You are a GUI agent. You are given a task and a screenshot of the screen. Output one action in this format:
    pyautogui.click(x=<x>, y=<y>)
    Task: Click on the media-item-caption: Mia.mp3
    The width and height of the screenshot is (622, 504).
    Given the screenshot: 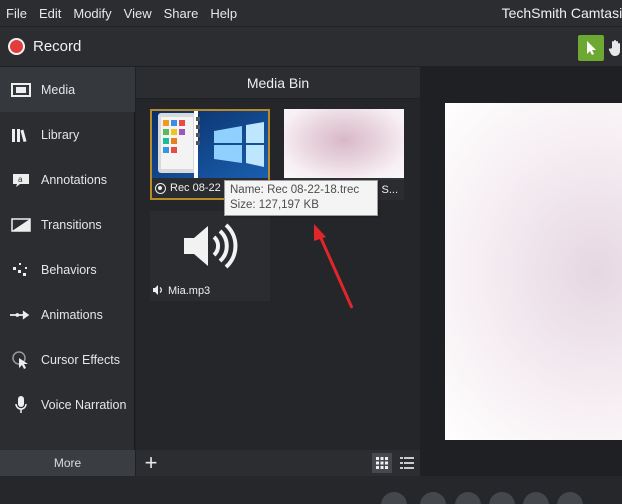 What is the action you would take?
    pyautogui.click(x=210, y=291)
    